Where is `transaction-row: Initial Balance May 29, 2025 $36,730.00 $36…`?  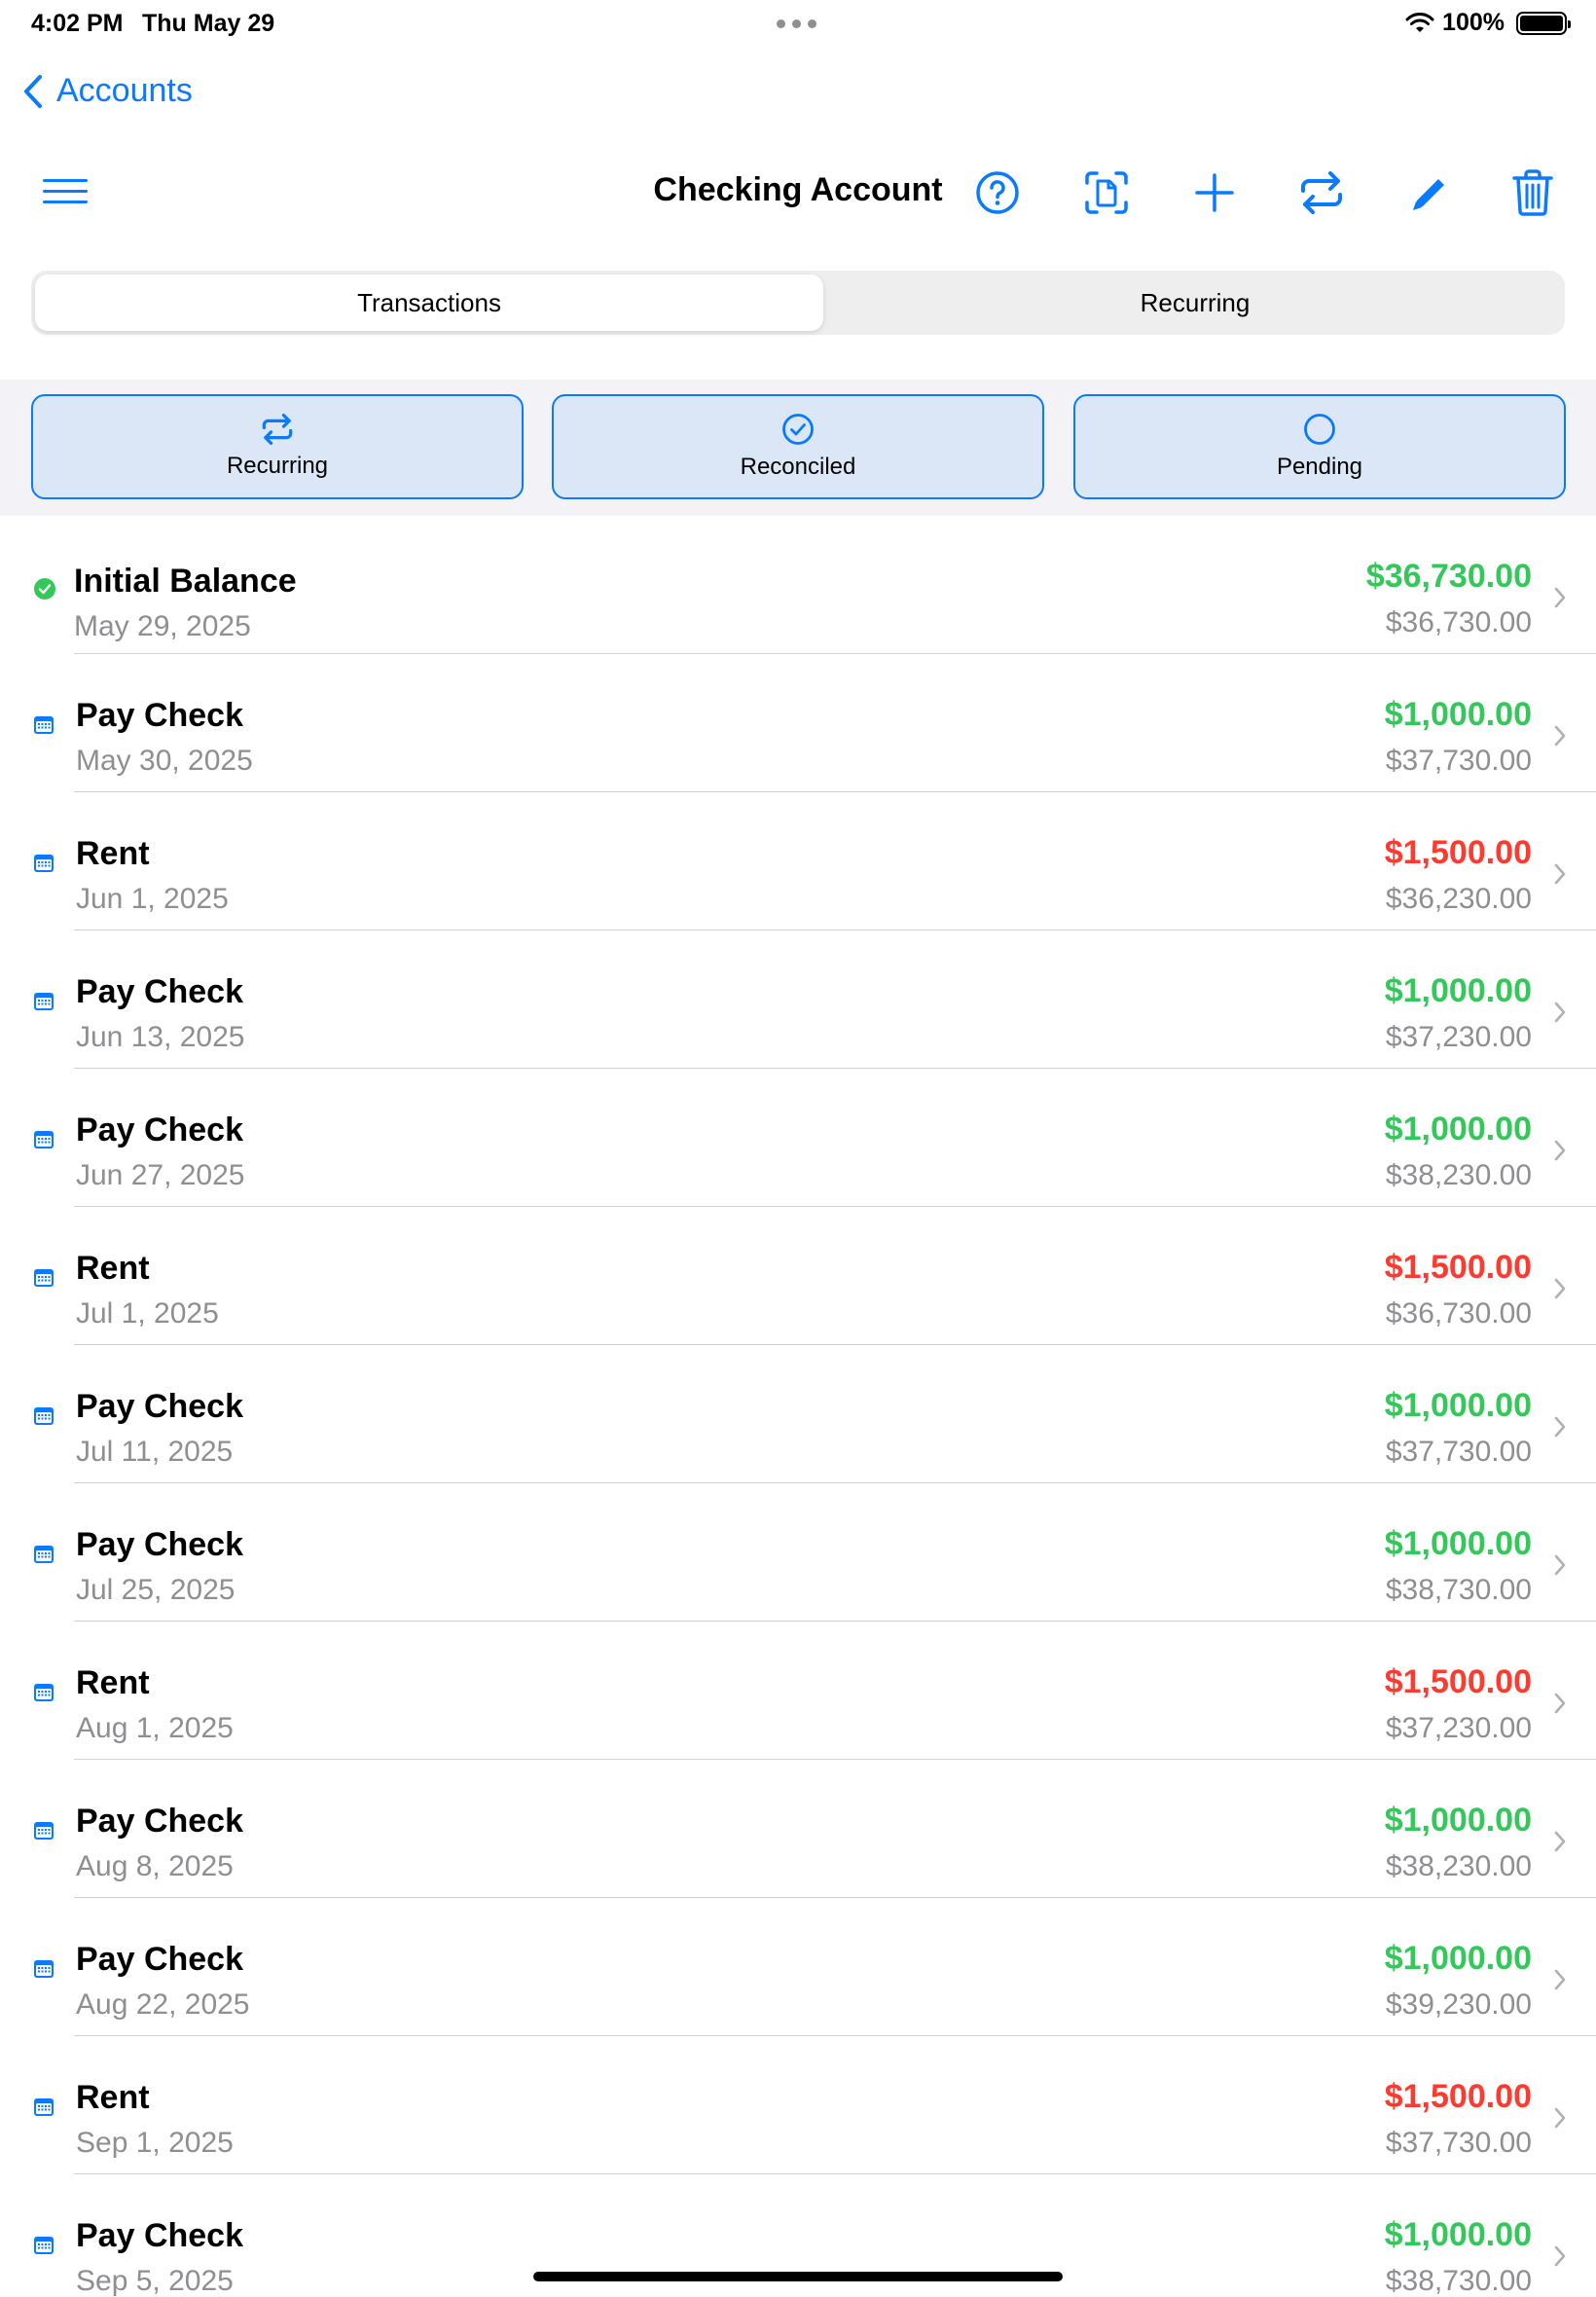 transaction-row: Initial Balance May 29, 2025 $36,730.00 $36… is located at coordinates (798, 585).